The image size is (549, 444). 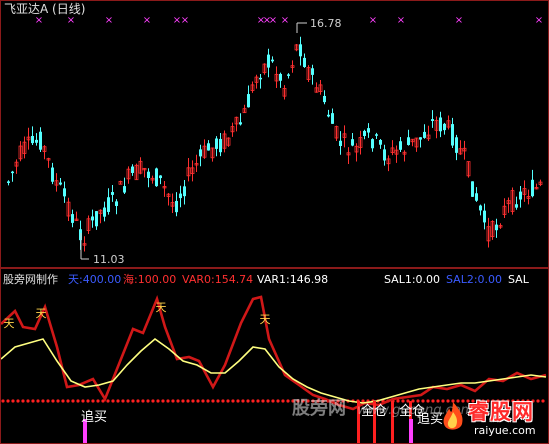 What do you see at coordinates (161, 307) in the screenshot?
I see `star-signal-glyph: 天` at bounding box center [161, 307].